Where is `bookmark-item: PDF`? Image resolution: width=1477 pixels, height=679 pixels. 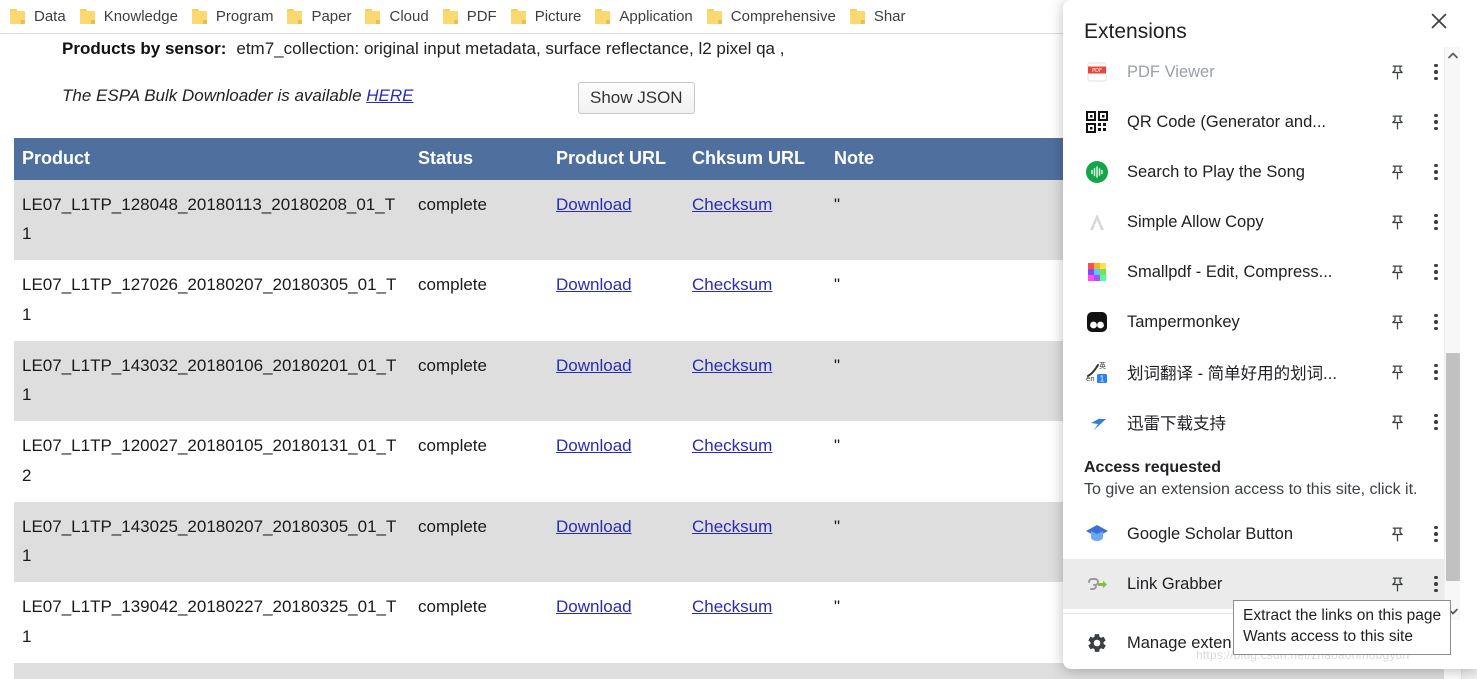
bookmark-item: PDF is located at coordinates (472, 17).